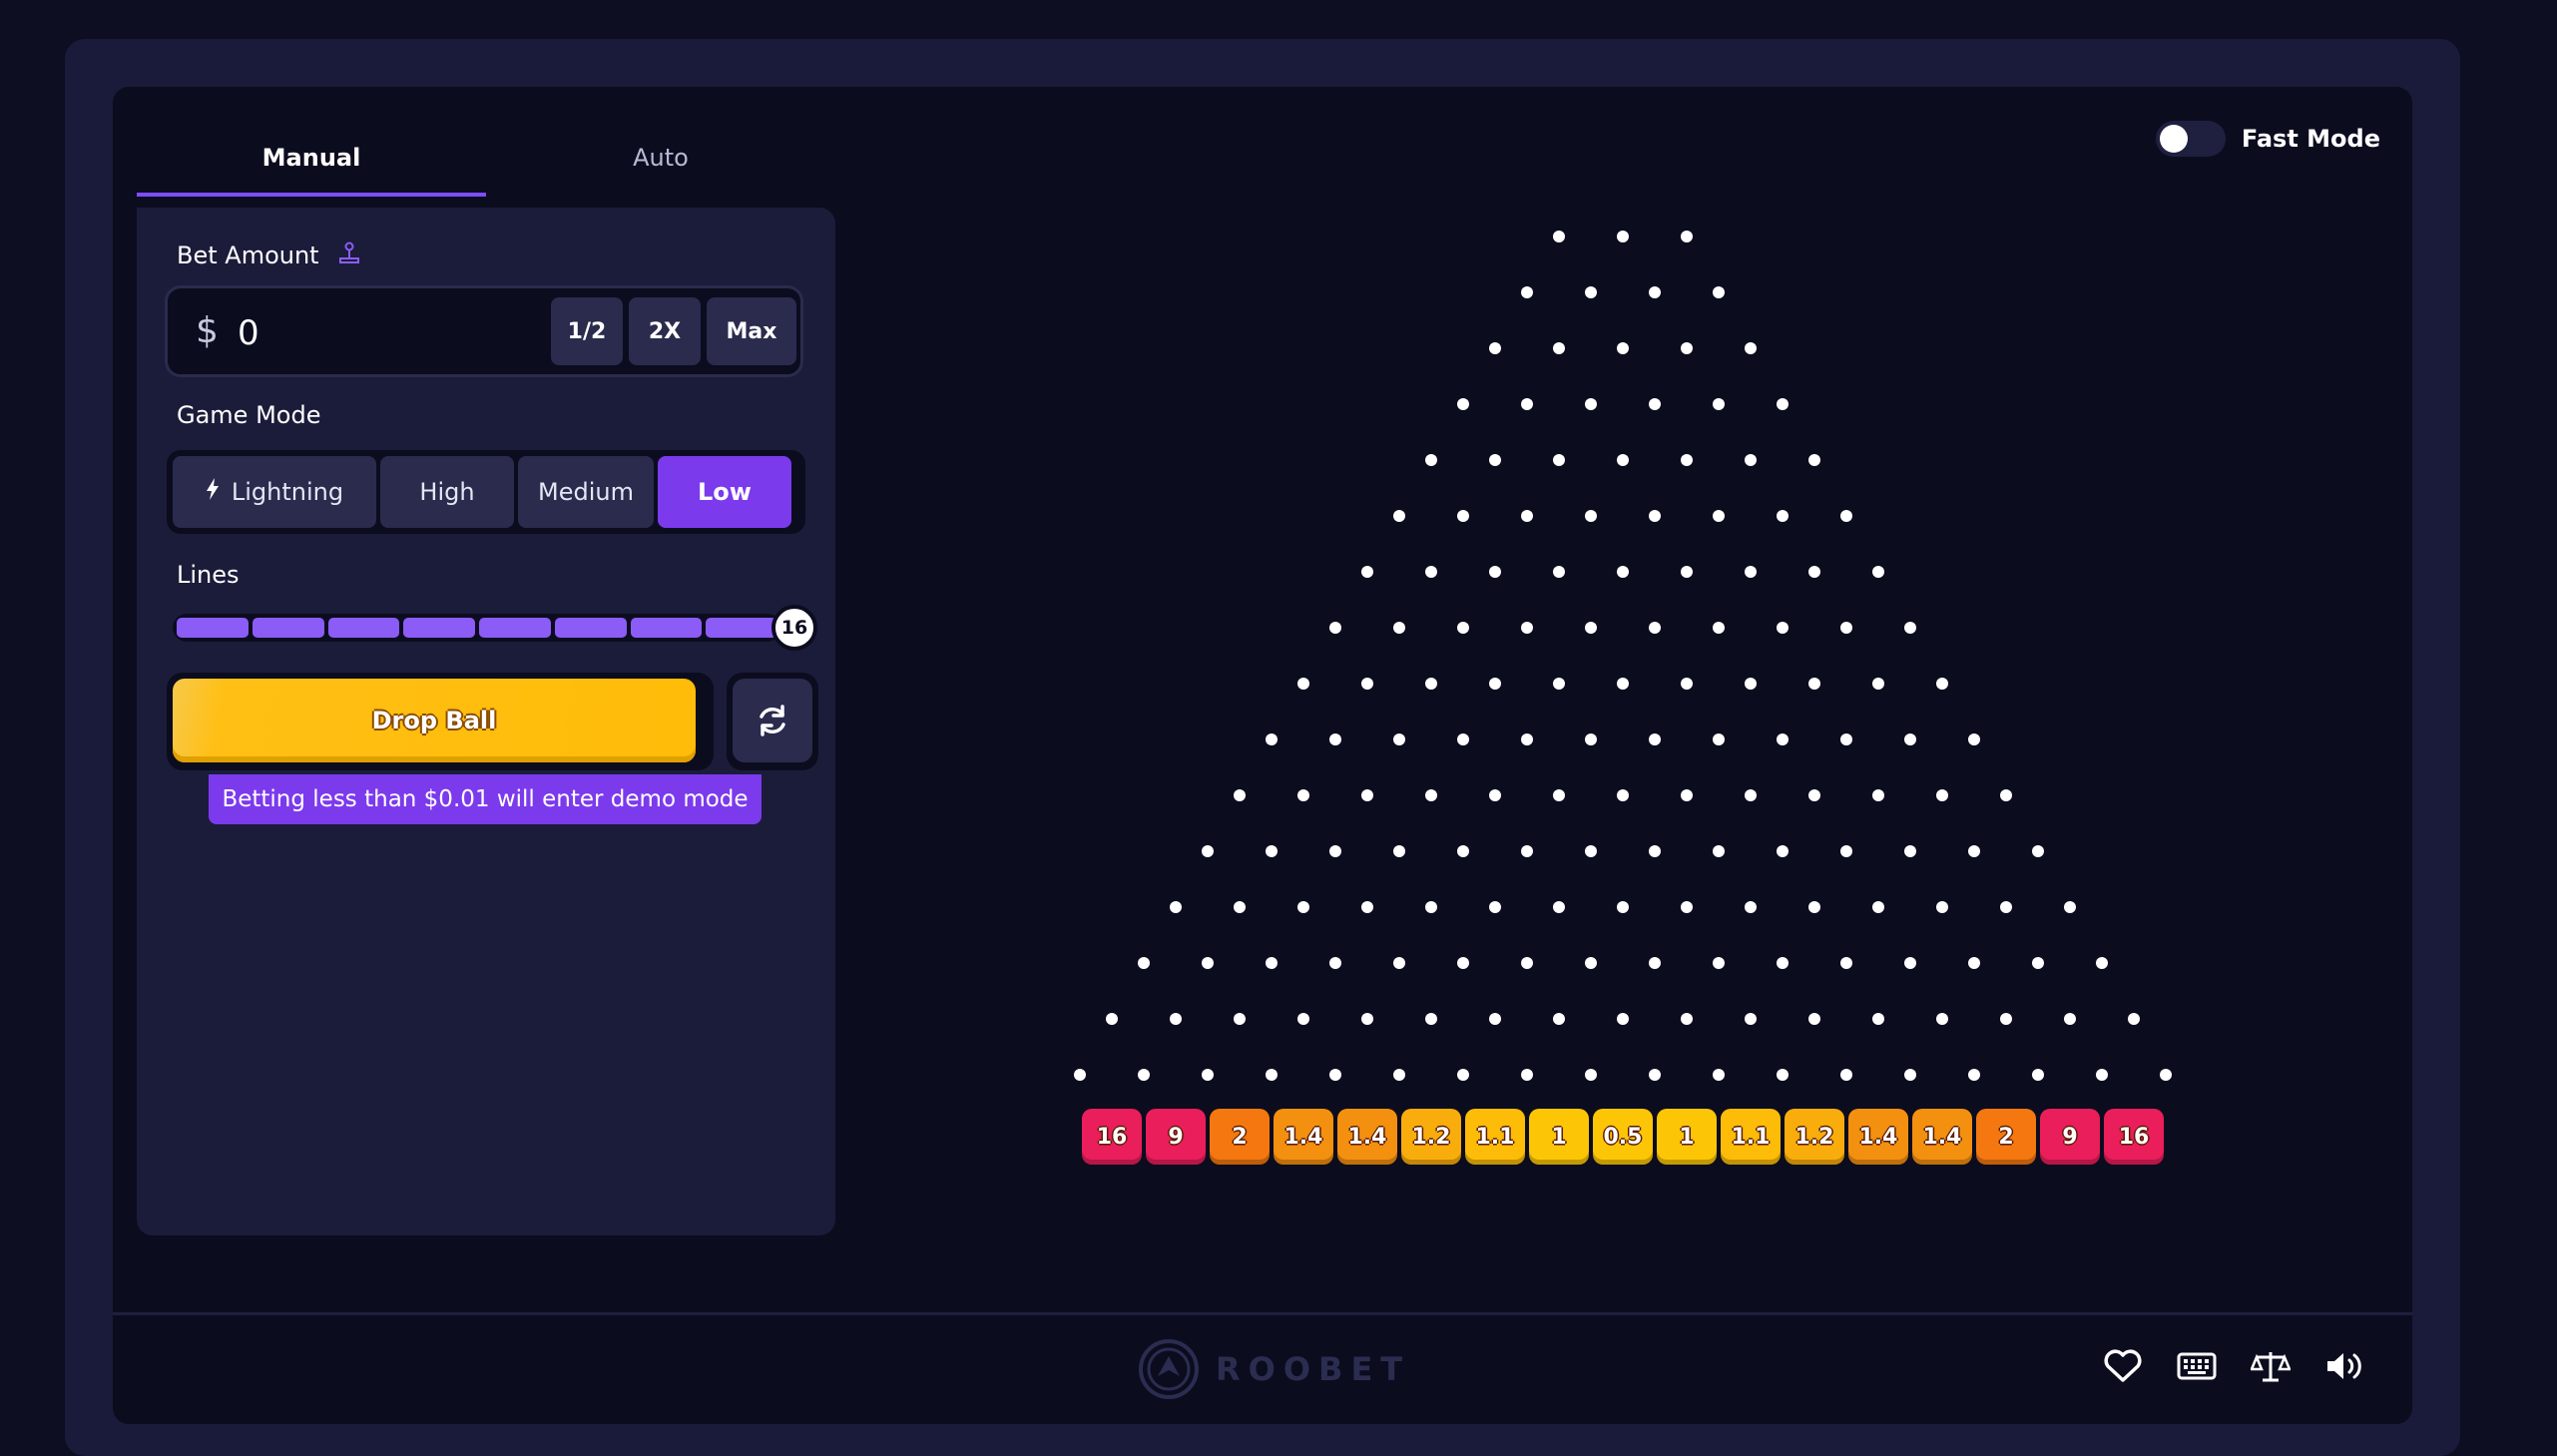  I want to click on multiplier-bucket: 16, so click(2134, 1137).